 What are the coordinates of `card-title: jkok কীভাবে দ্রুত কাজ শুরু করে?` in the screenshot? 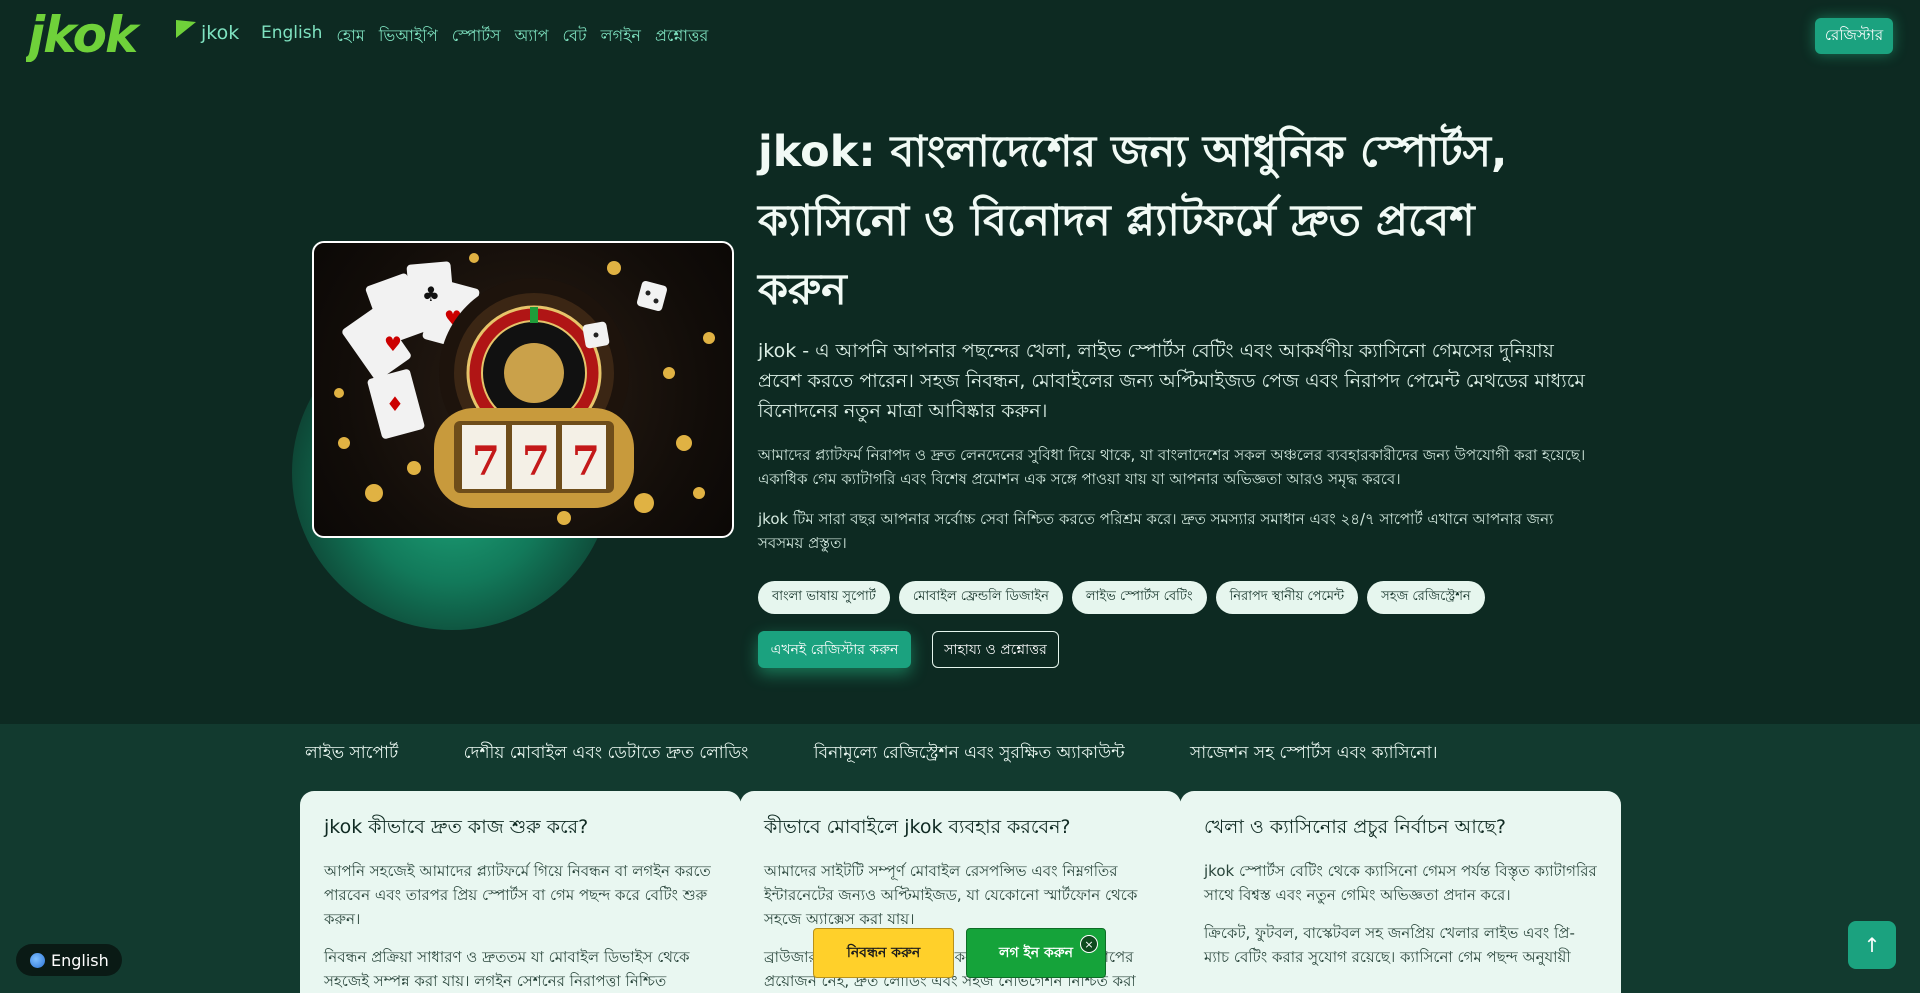 It's located at (456, 827).